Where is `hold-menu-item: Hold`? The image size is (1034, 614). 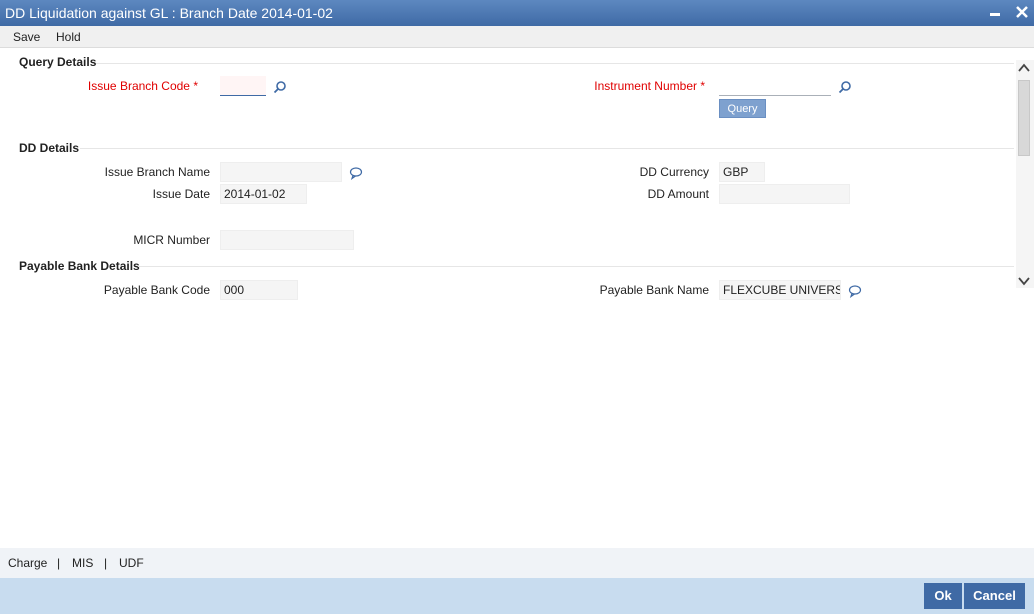 hold-menu-item: Hold is located at coordinates (68, 37).